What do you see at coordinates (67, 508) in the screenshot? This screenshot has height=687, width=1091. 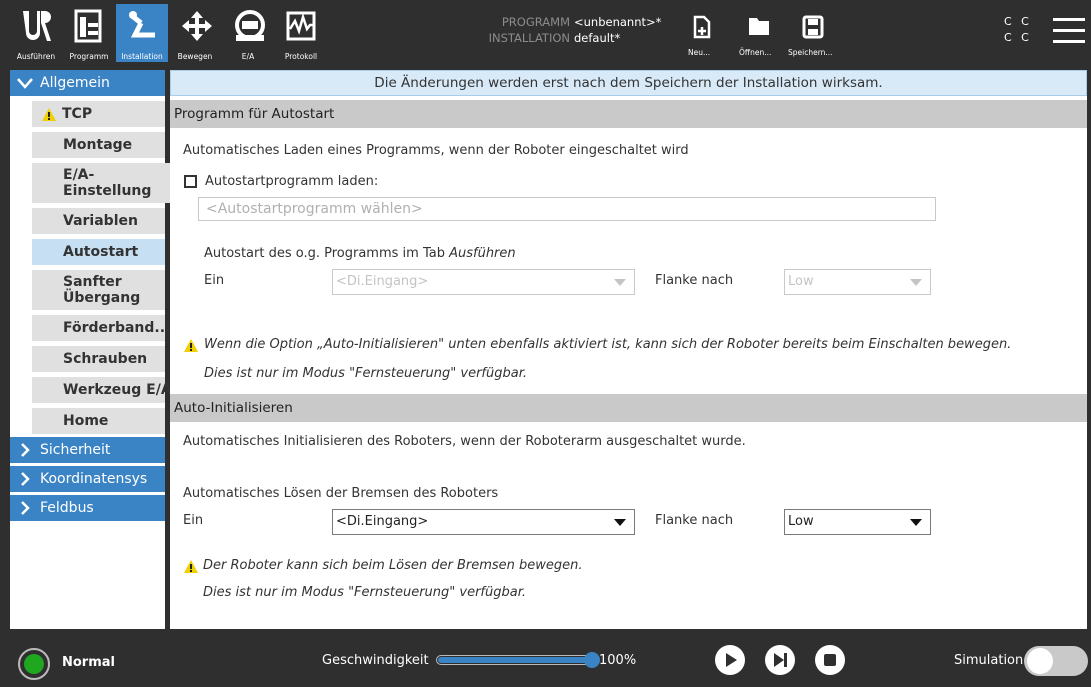 I see `sidebar-group-fieldbus-label: Feldbus` at bounding box center [67, 508].